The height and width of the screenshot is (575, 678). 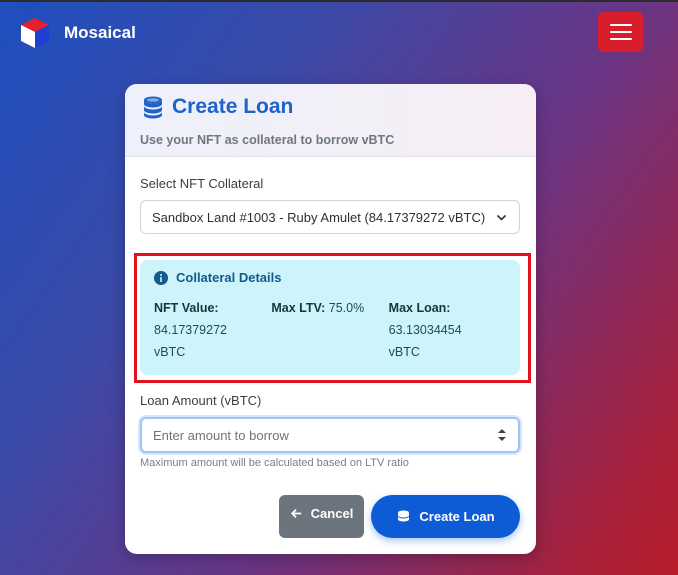 I want to click on max-loan-column: Max Loan: 63.13034454 vBTC, so click(x=447, y=330).